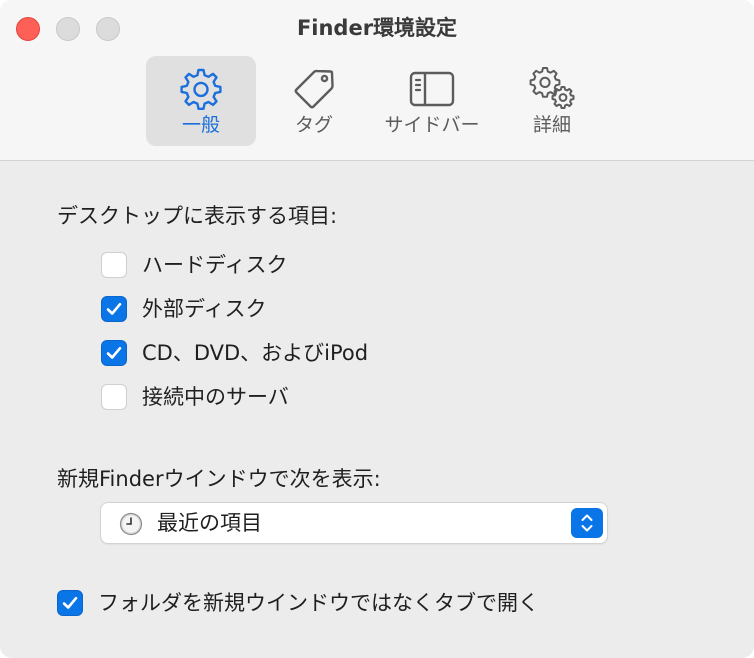 Image resolution: width=754 pixels, height=658 pixels. I want to click on clock-icon, so click(131, 524).